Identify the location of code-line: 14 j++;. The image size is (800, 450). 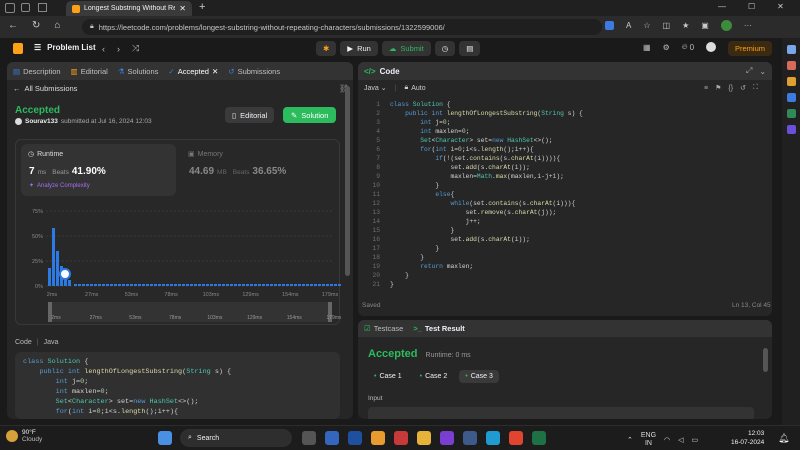
(560, 221).